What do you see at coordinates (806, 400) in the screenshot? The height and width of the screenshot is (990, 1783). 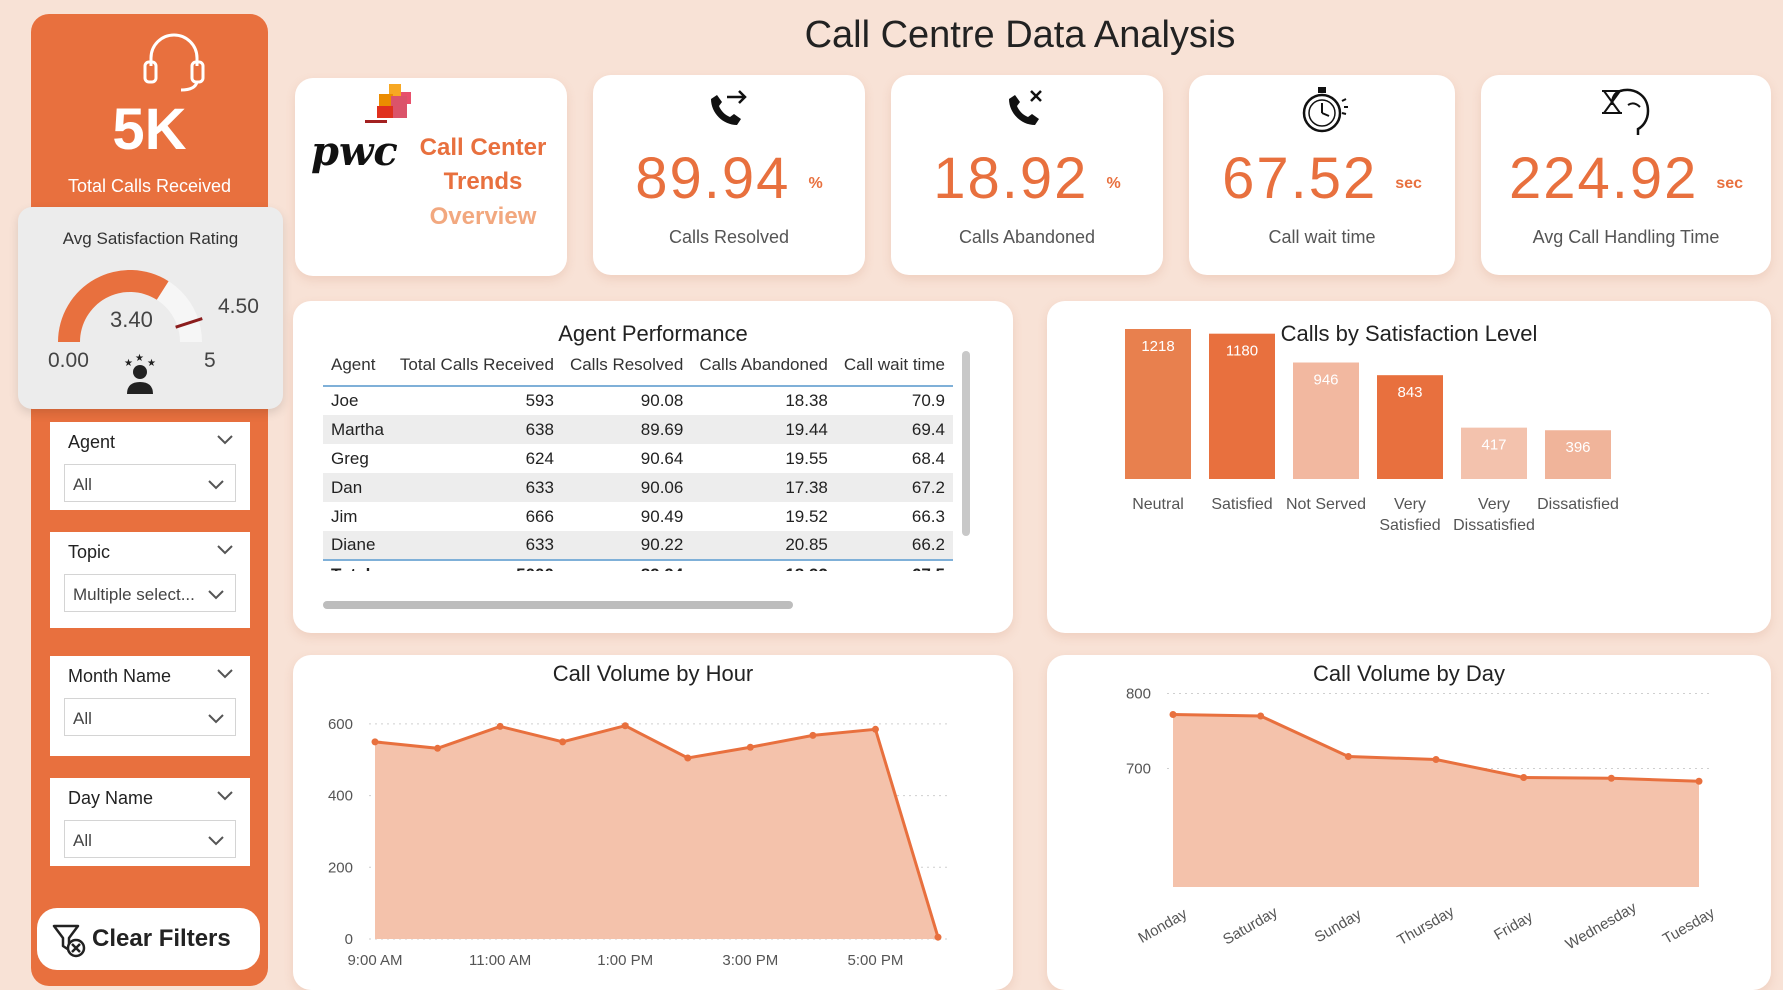 I see `cell: 18.38` at bounding box center [806, 400].